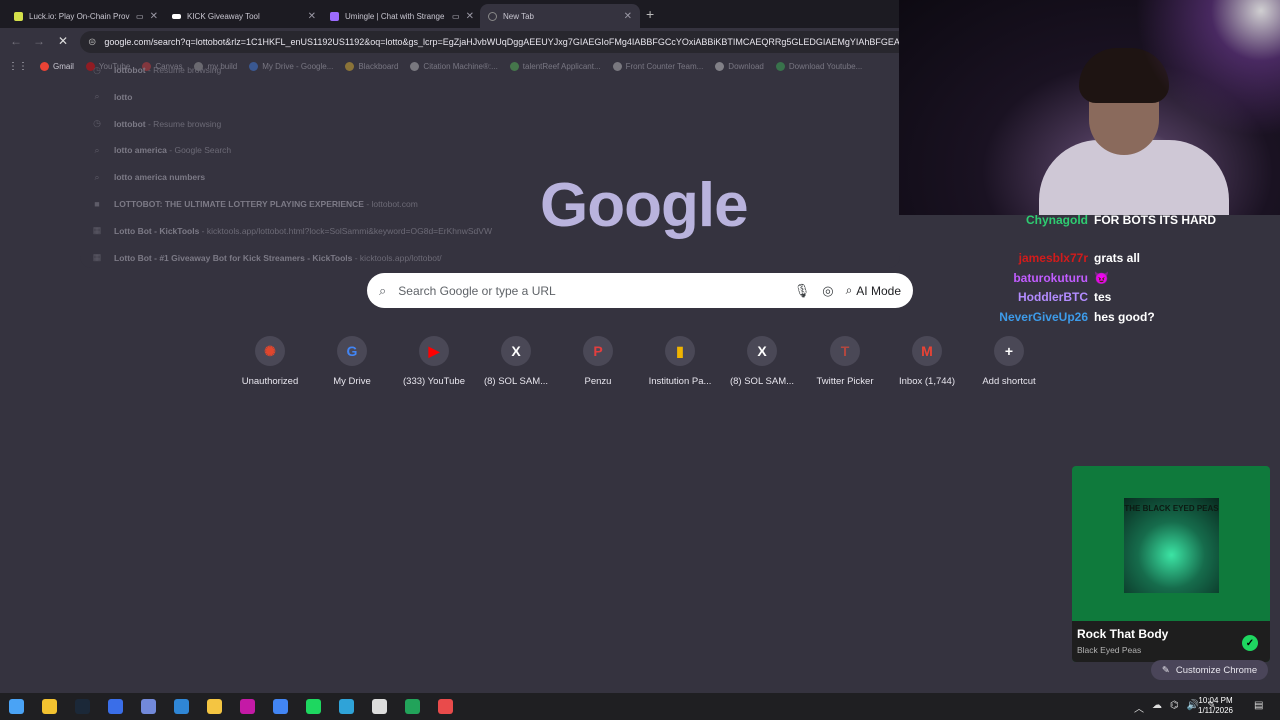  What do you see at coordinates (640, 706) in the screenshot?
I see `taskbar` at bounding box center [640, 706].